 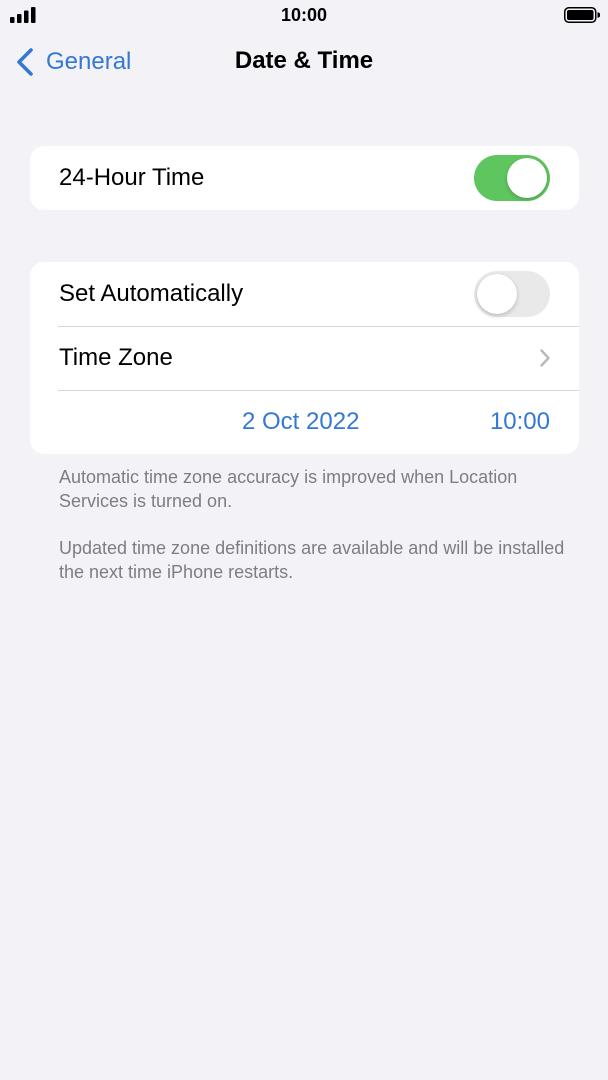 I want to click on battery-full-icon, so click(x=582, y=15).